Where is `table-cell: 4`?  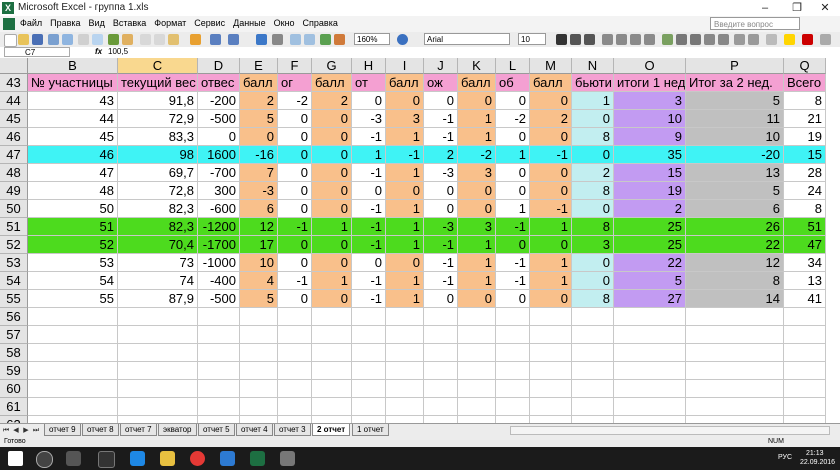 table-cell: 4 is located at coordinates (259, 281).